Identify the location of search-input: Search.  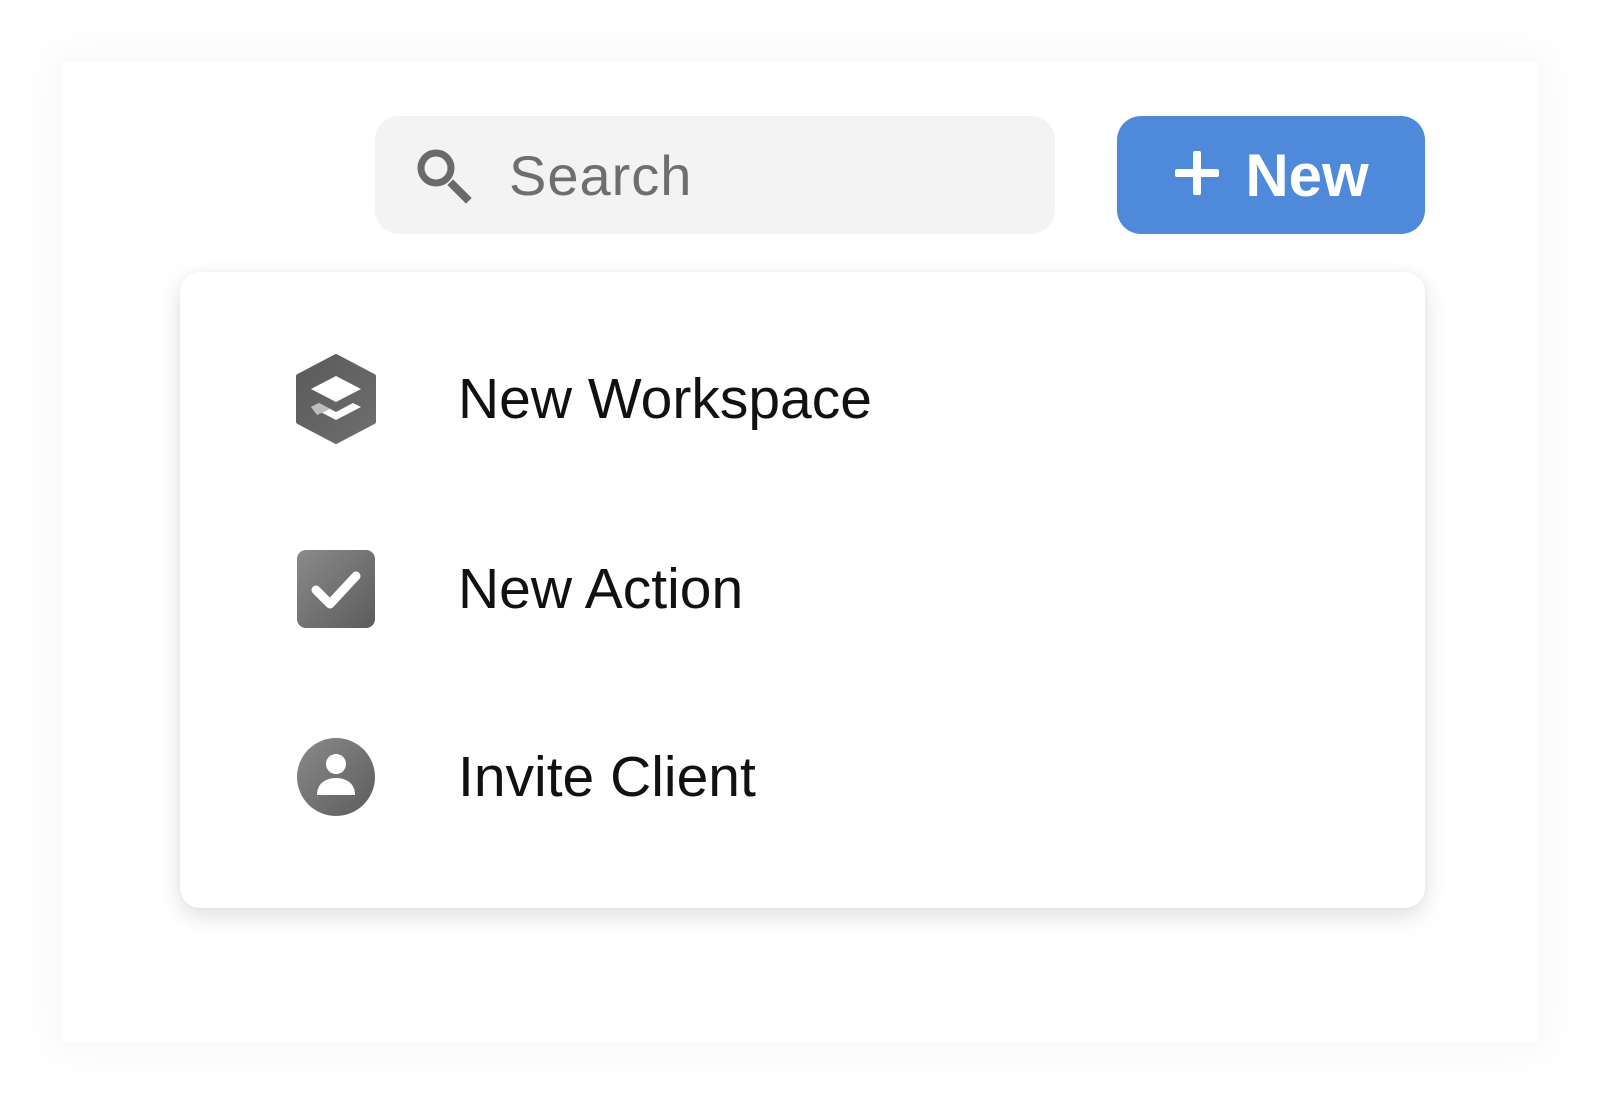
(715, 175).